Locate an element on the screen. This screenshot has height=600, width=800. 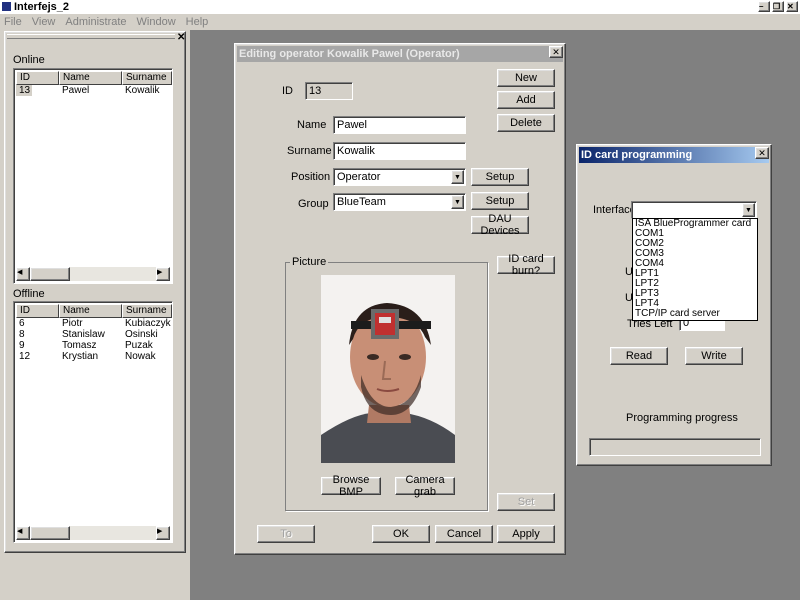
offline-list-header: ID Name Surname is located at coordinates (94, 311).